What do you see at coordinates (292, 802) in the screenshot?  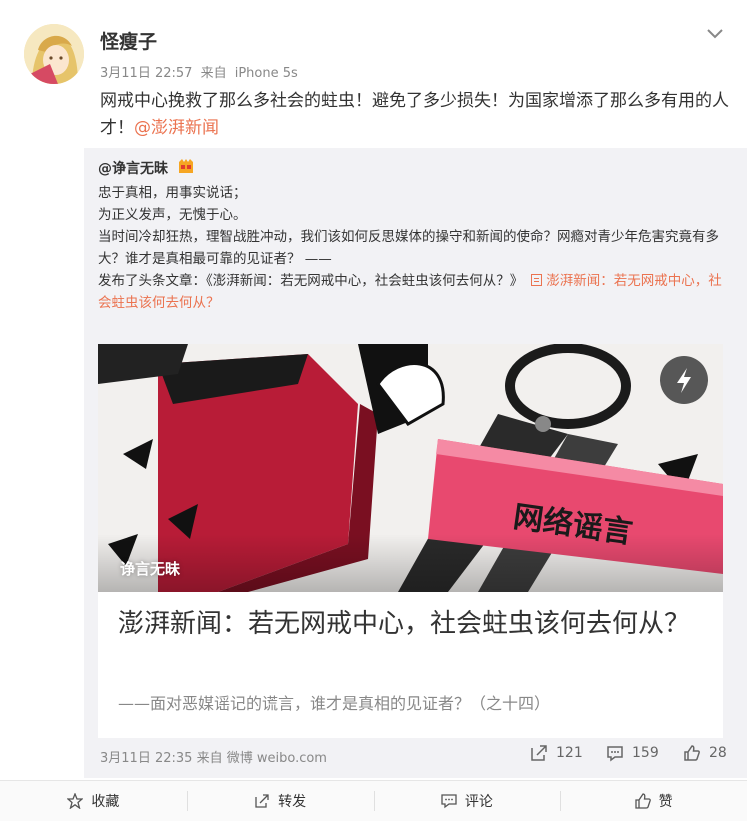 I see `forward-label: 转发` at bounding box center [292, 802].